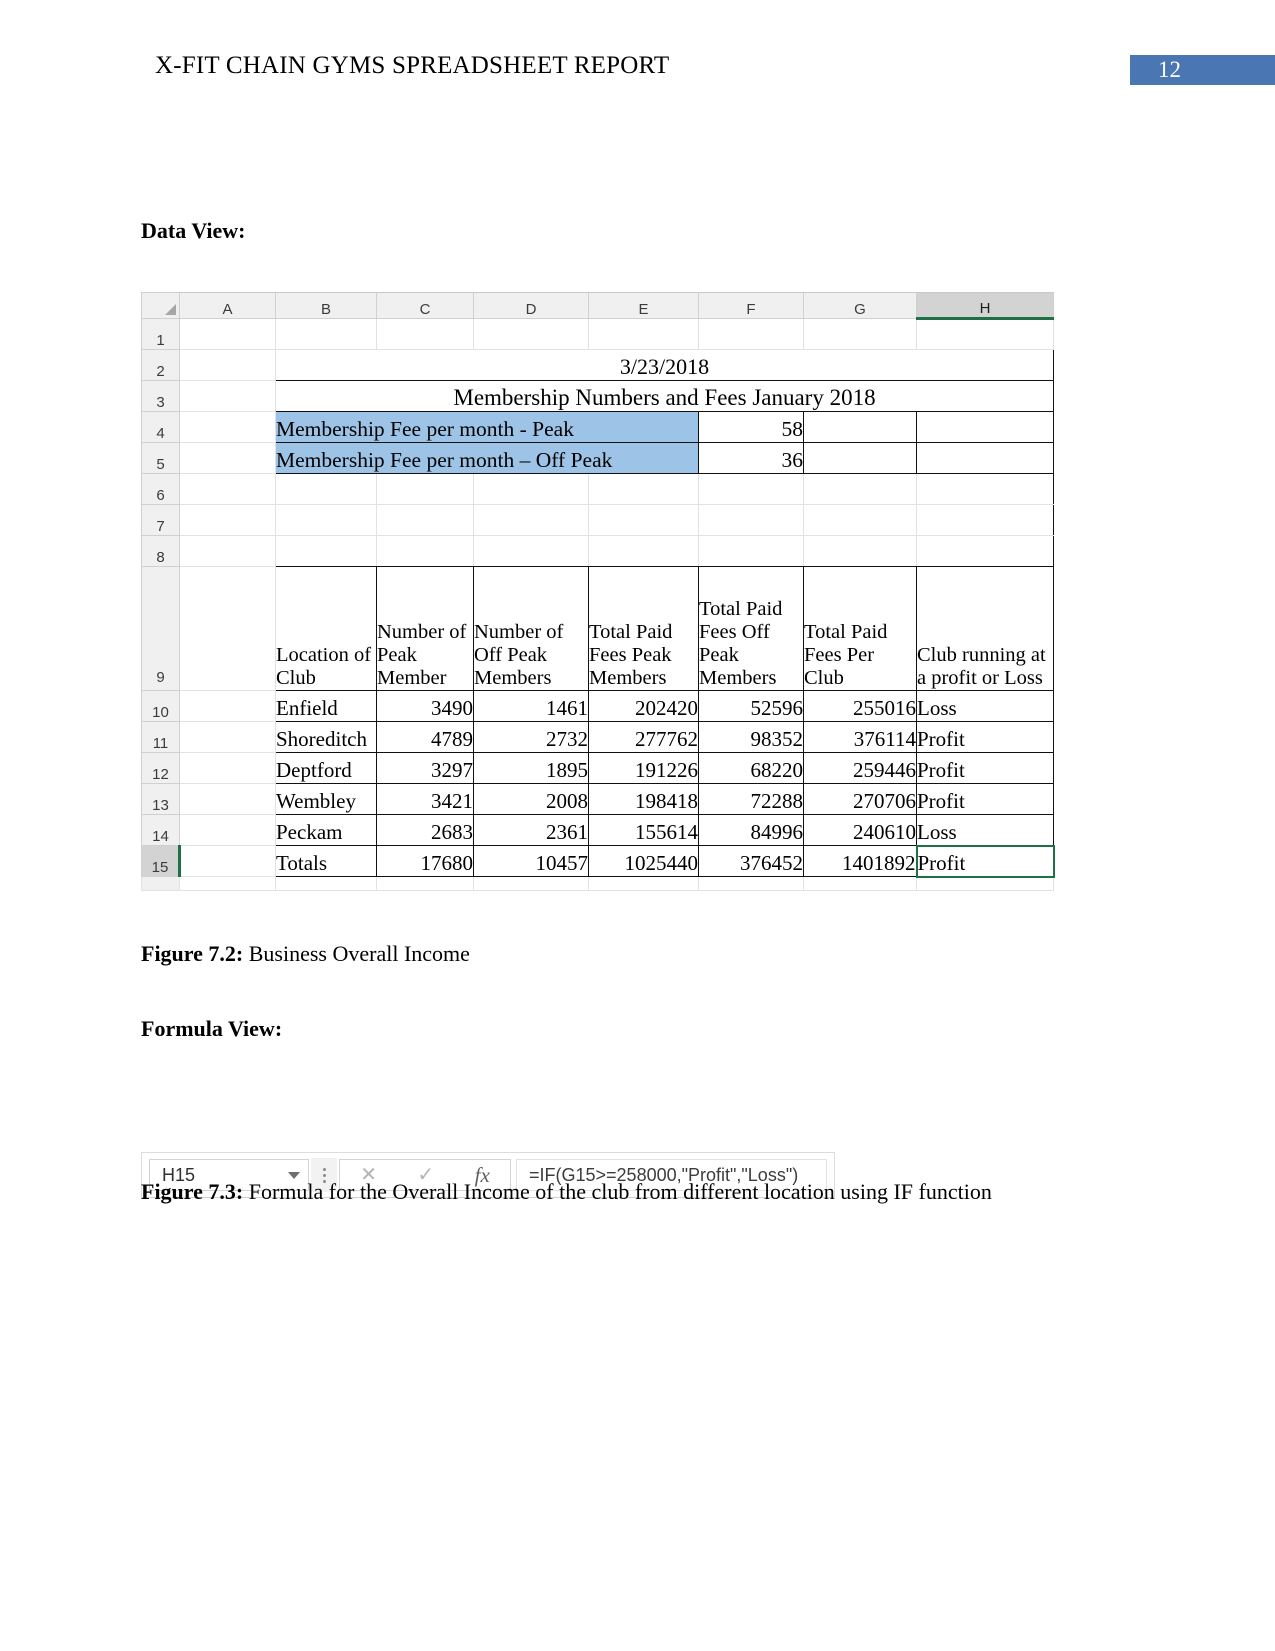 The height and width of the screenshot is (1651, 1275). Describe the element at coordinates (860, 520) in the screenshot. I see `cell-g7` at that location.